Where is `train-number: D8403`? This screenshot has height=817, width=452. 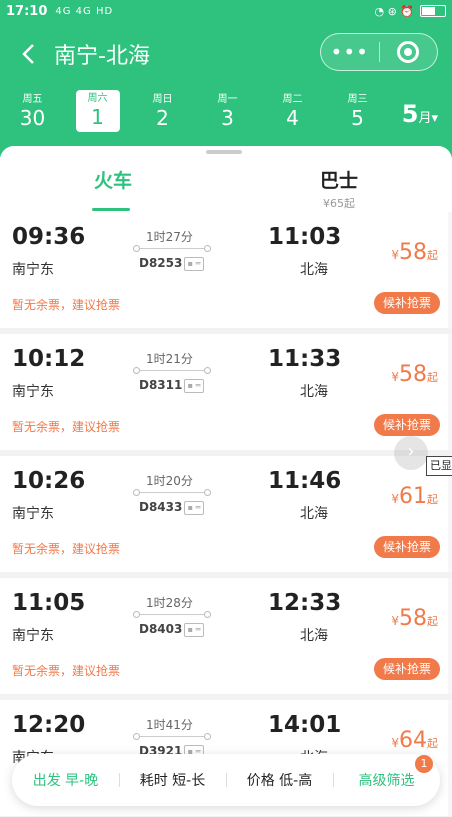
train-number: D8403 is located at coordinates (161, 629).